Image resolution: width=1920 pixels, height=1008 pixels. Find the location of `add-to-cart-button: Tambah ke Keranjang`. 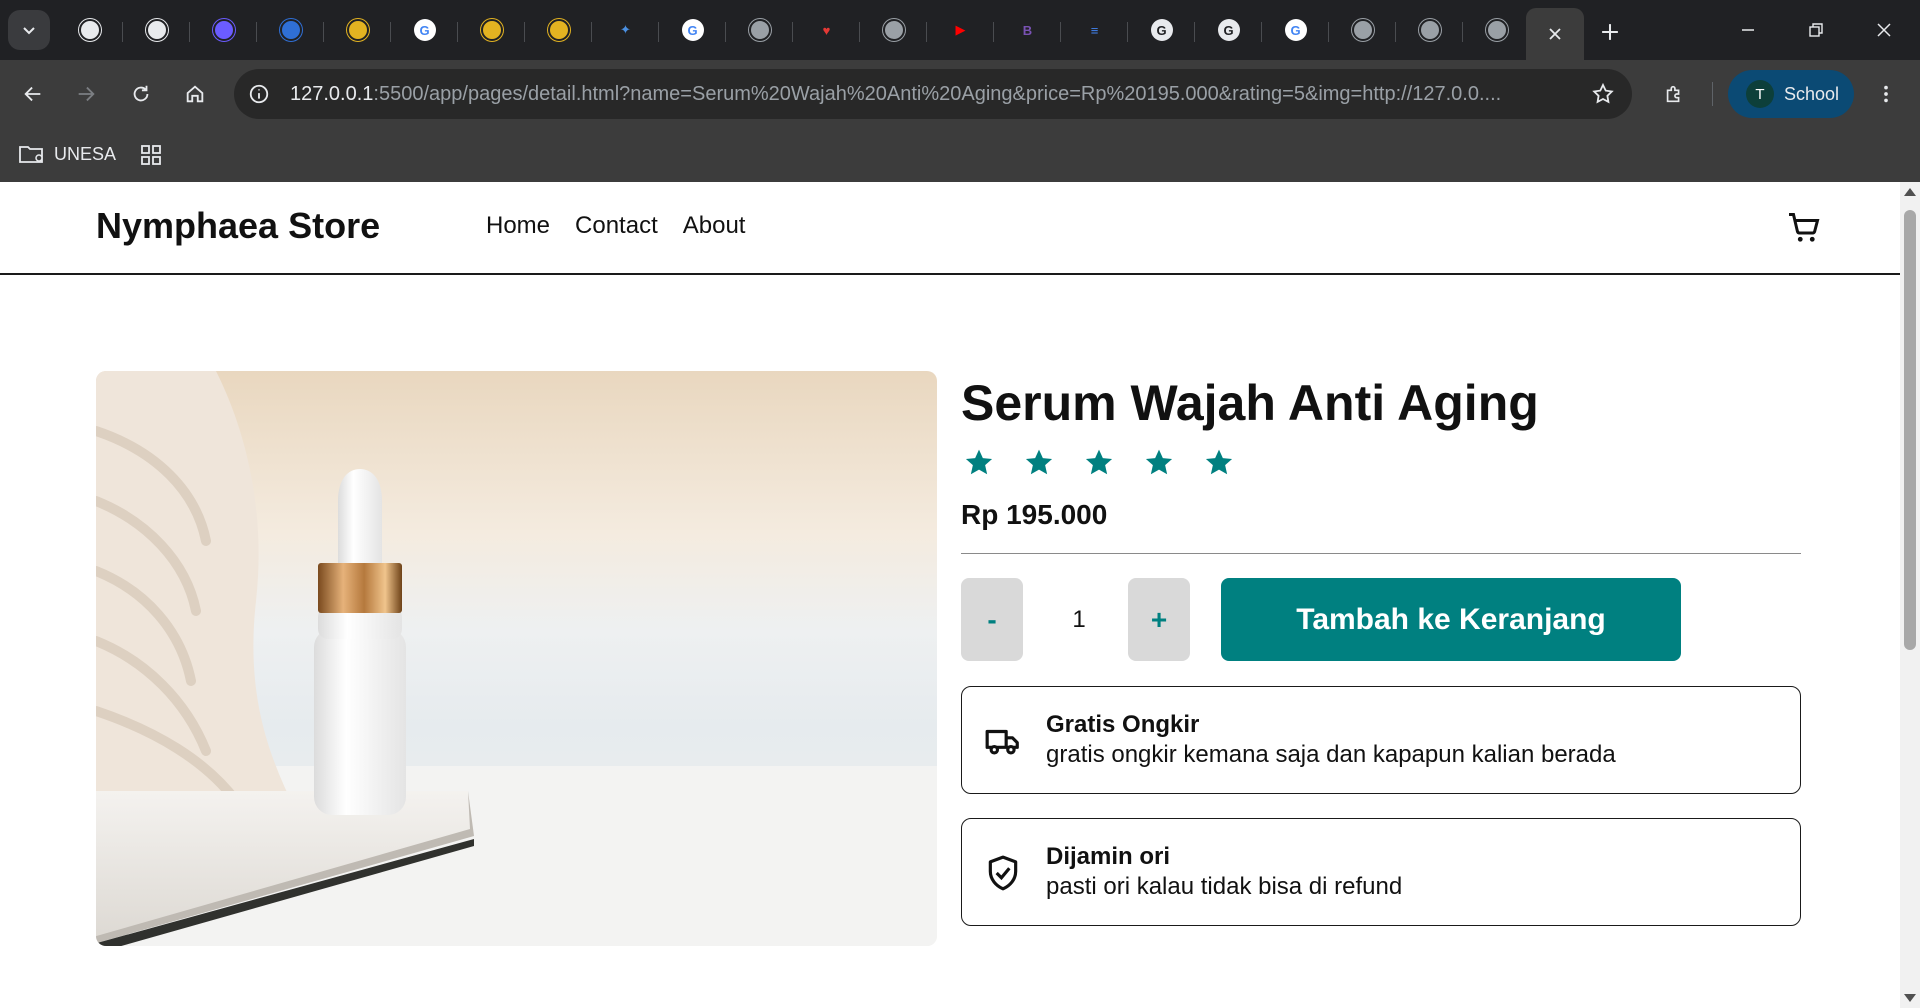

add-to-cart-button: Tambah ke Keranjang is located at coordinates (1451, 619).